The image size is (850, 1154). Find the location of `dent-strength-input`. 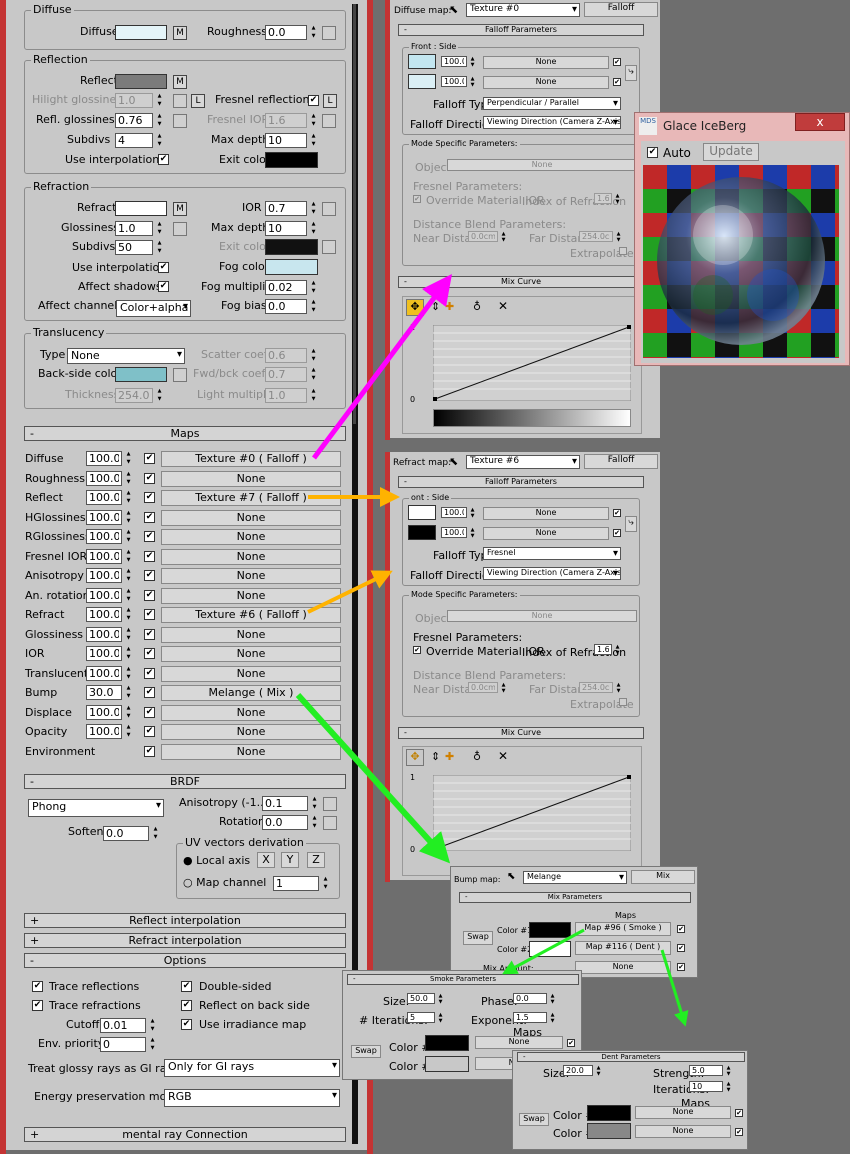

dent-strength-input is located at coordinates (706, 1070).